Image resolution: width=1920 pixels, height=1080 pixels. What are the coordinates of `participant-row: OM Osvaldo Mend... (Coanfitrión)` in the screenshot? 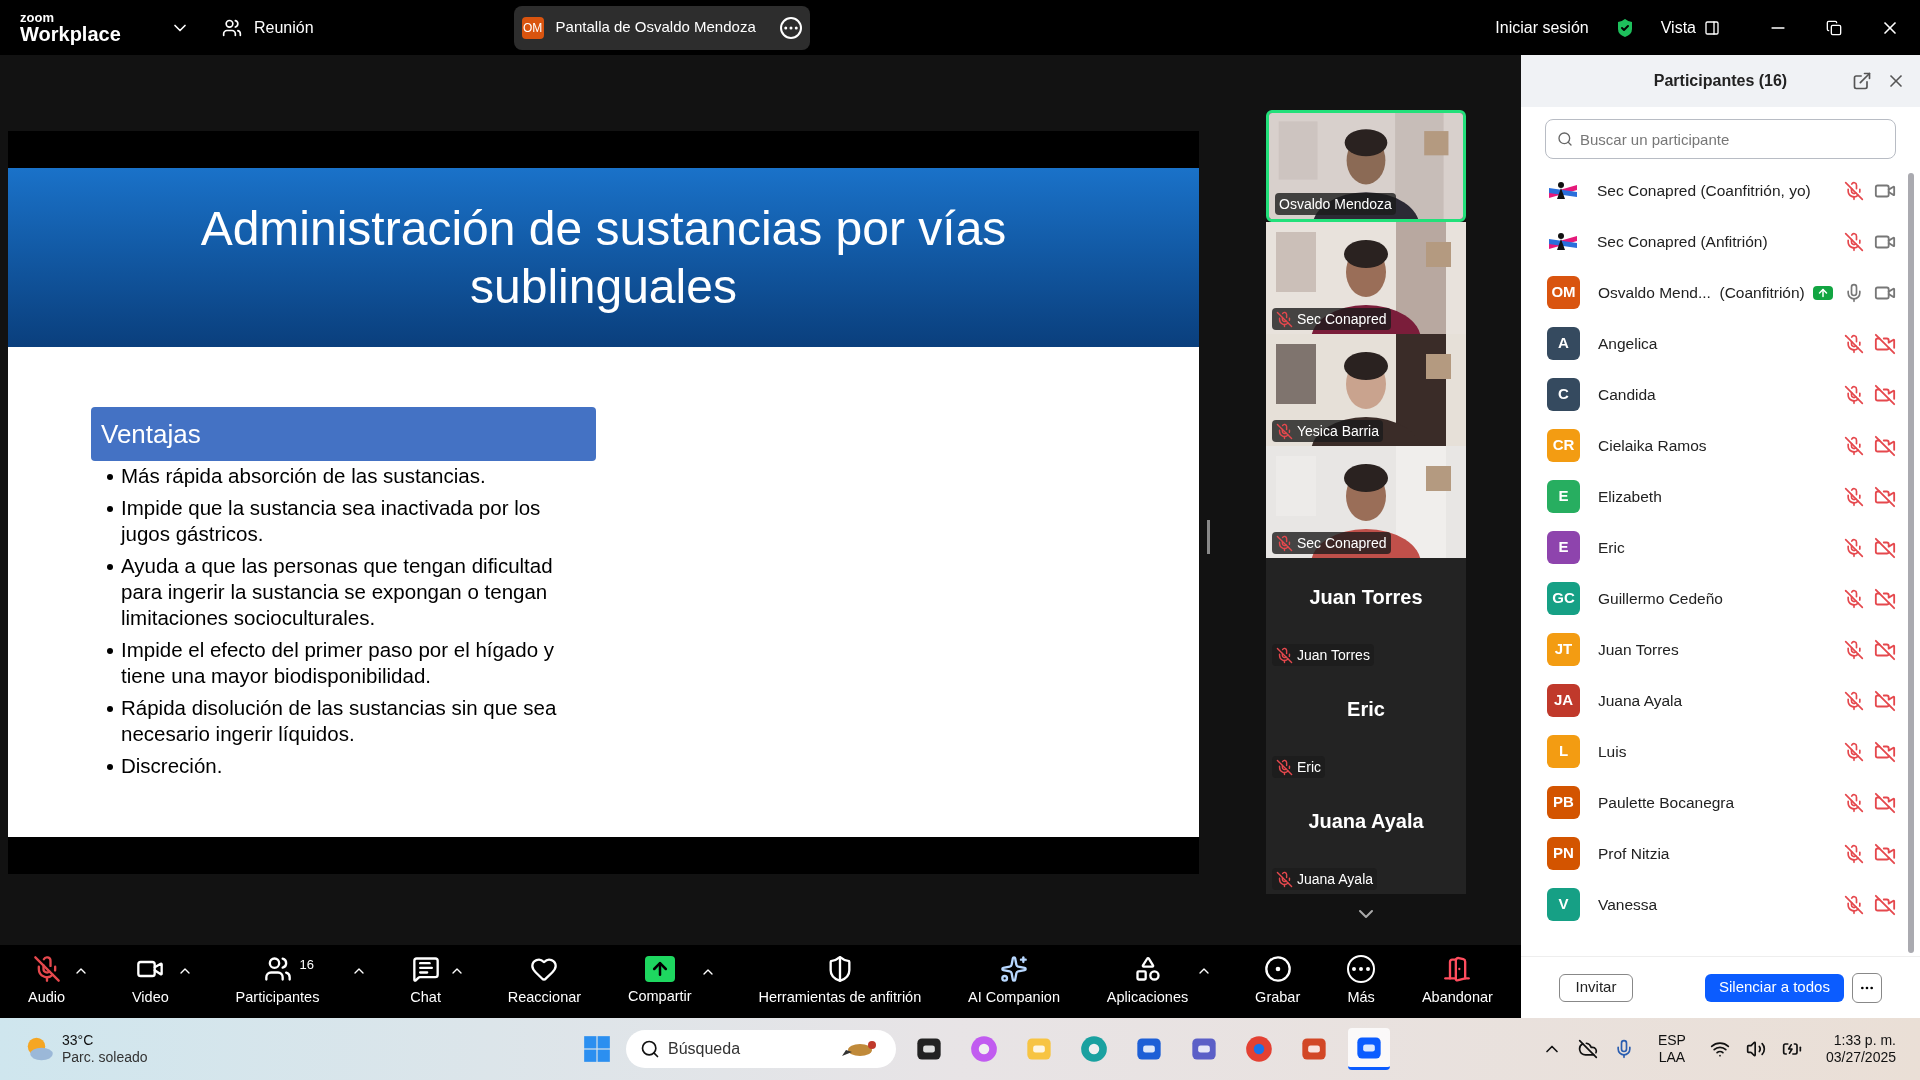 It's located at (1721, 292).